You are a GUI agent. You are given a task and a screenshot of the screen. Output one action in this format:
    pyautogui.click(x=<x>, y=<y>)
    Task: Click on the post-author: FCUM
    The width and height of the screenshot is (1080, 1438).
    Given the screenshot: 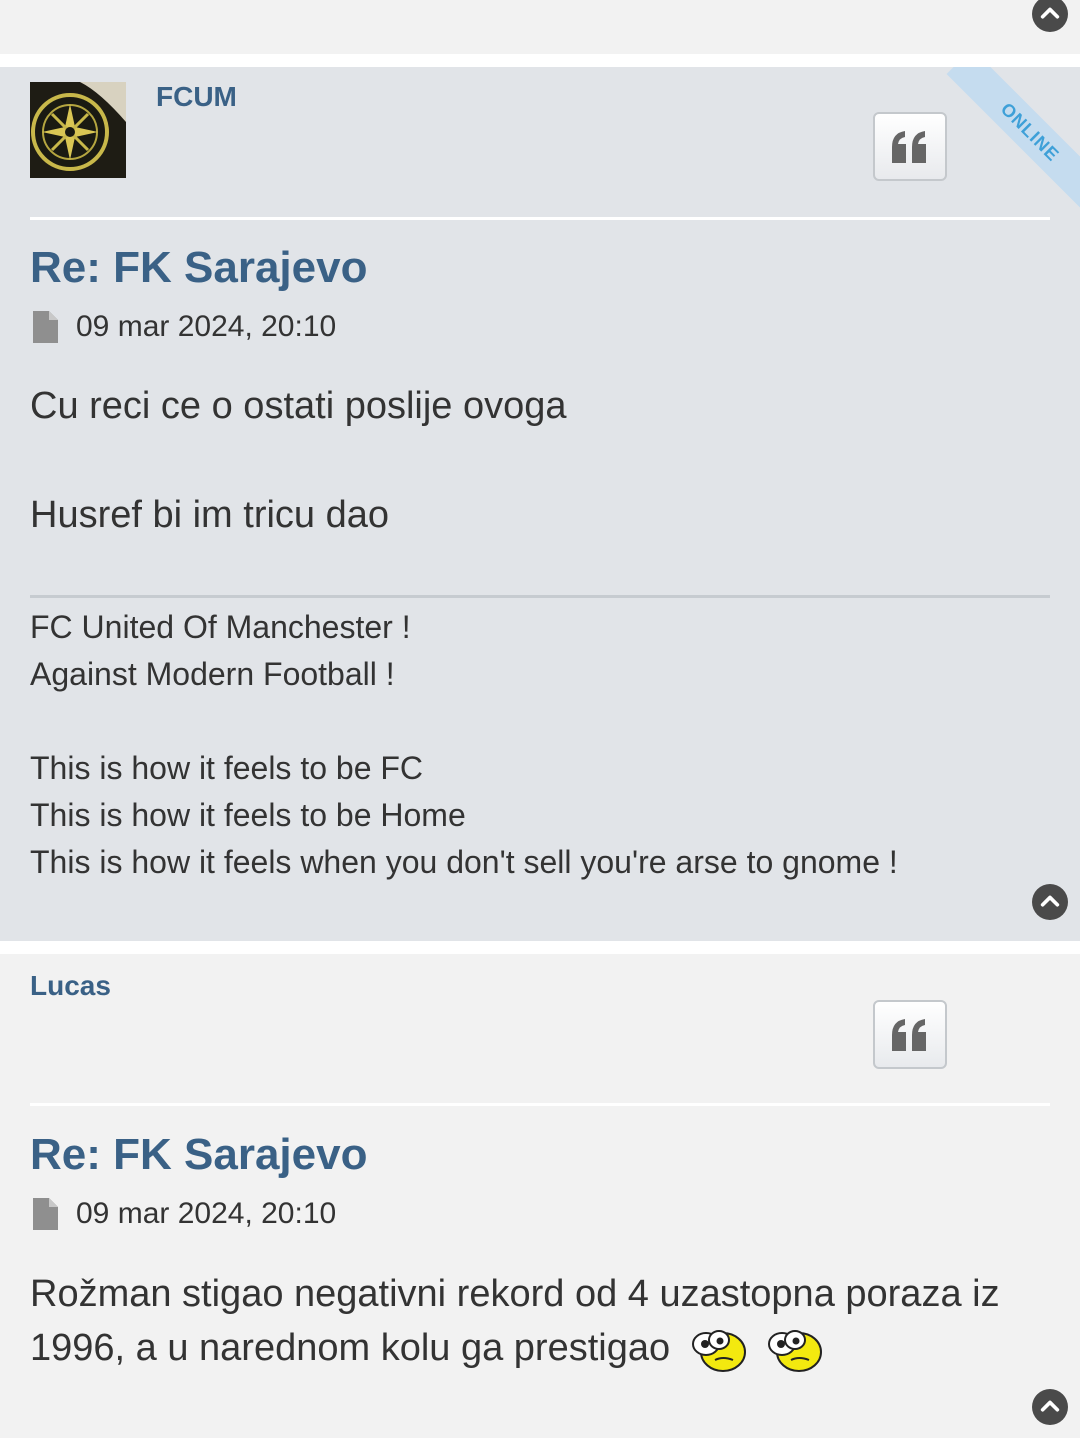 What is the action you would take?
    pyautogui.click(x=196, y=97)
    